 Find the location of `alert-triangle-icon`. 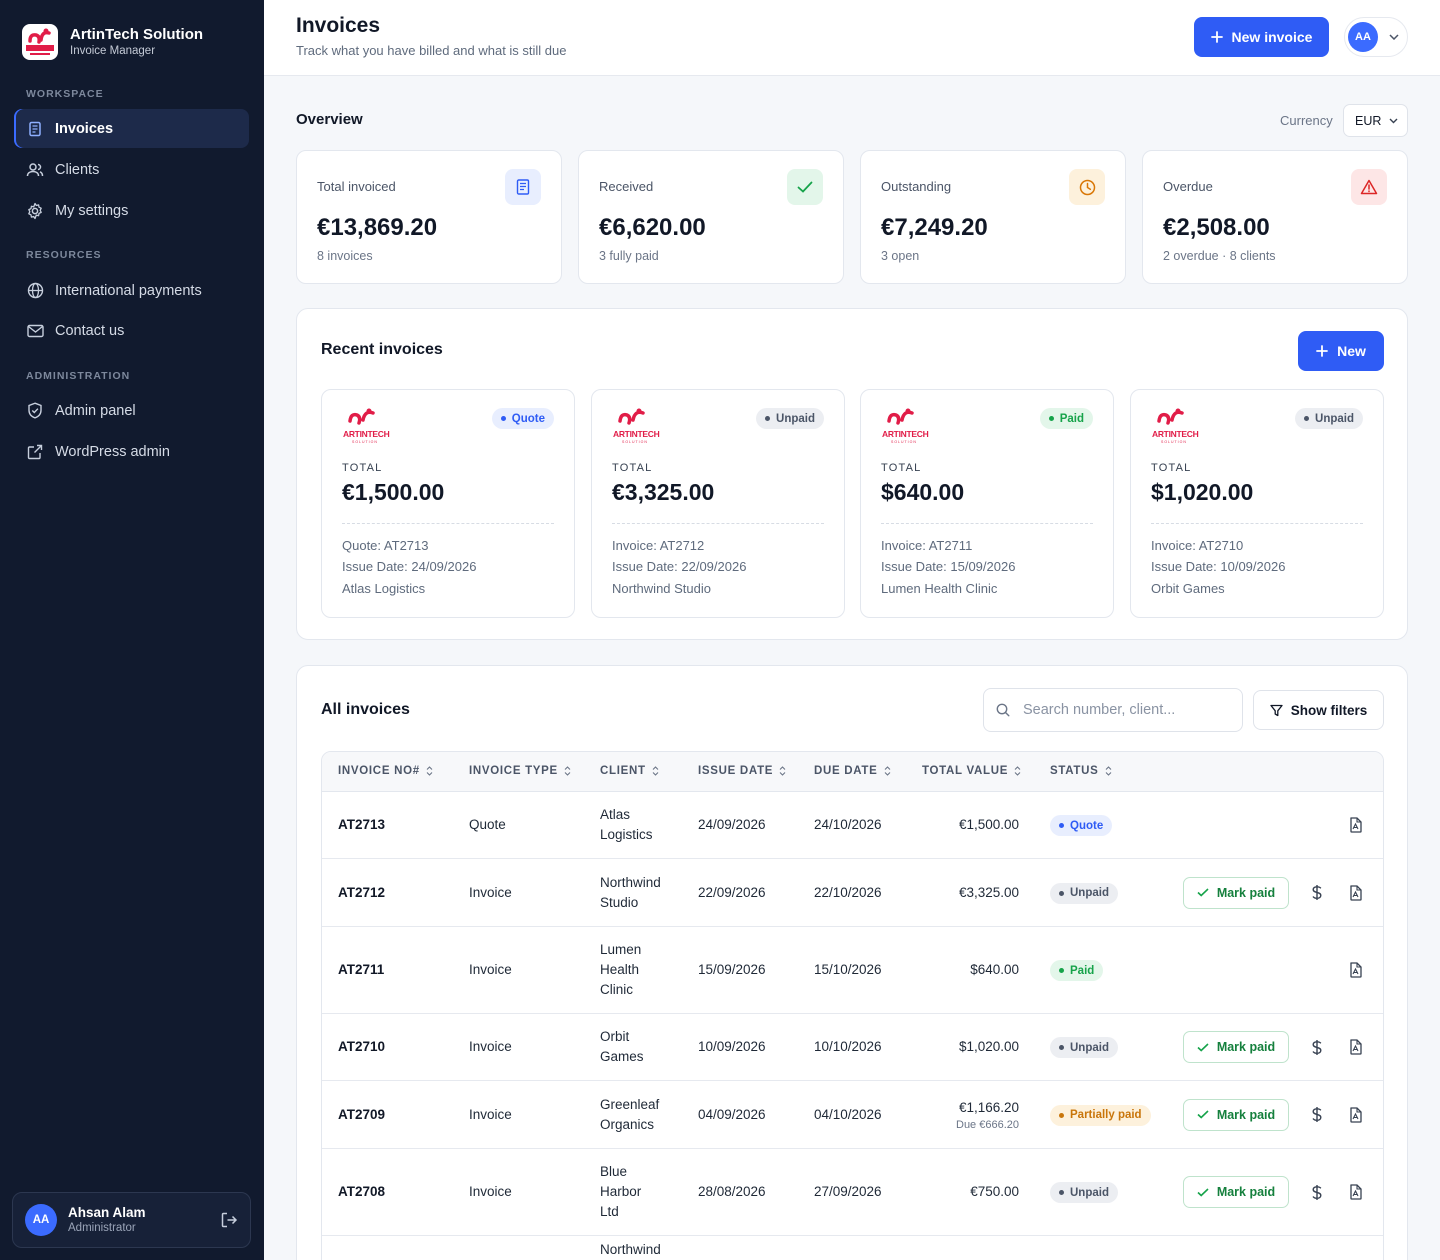

alert-triangle-icon is located at coordinates (1369, 187).